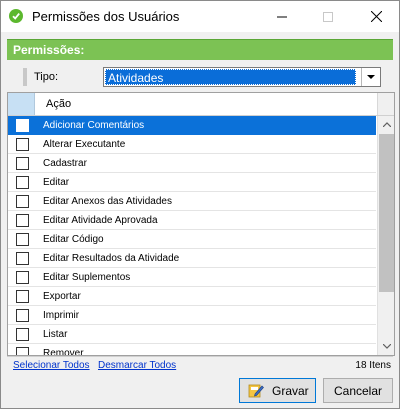 The width and height of the screenshot is (400, 409). Describe the element at coordinates (192, 296) in the screenshot. I see `table-row: Exportar` at that location.